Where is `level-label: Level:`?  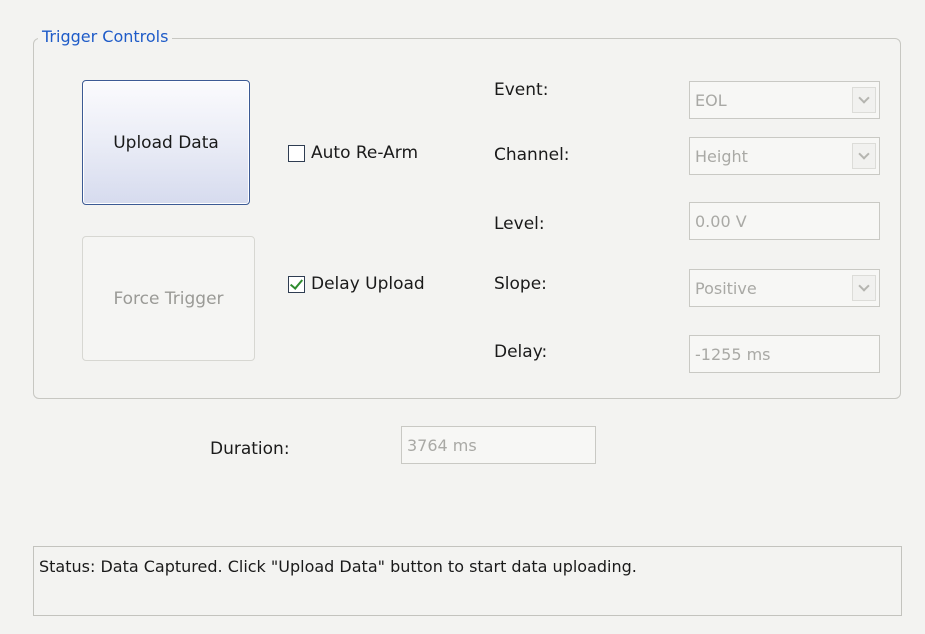 level-label: Level: is located at coordinates (519, 224).